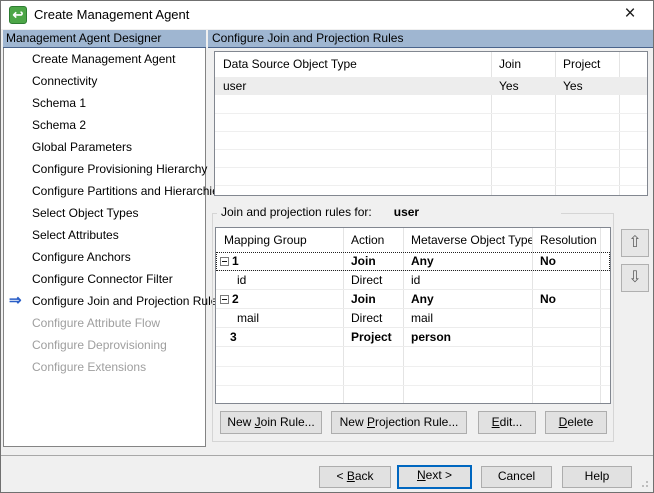 The image size is (654, 493). I want to click on rule-row-group-3: 3 Project person, so click(413, 337).